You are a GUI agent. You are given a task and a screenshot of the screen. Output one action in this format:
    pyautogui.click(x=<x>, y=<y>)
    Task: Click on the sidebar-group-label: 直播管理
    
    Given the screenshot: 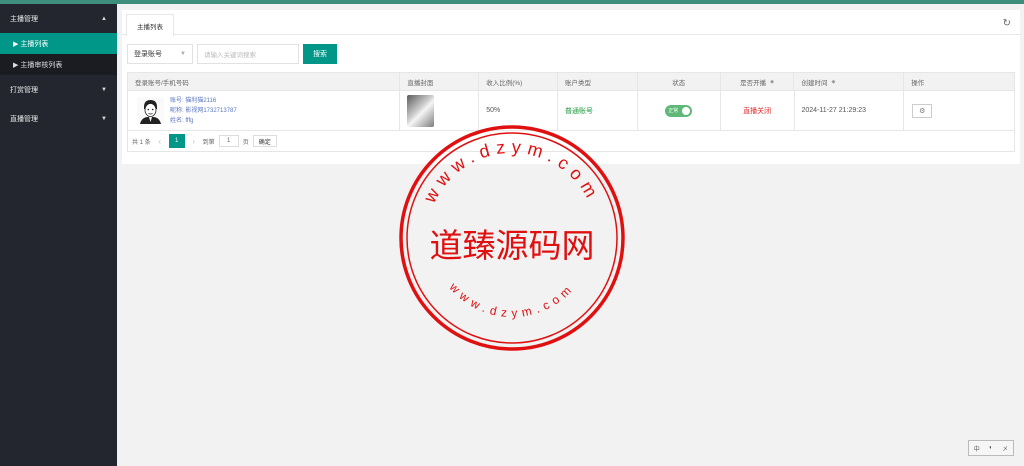 What is the action you would take?
    pyautogui.click(x=24, y=119)
    